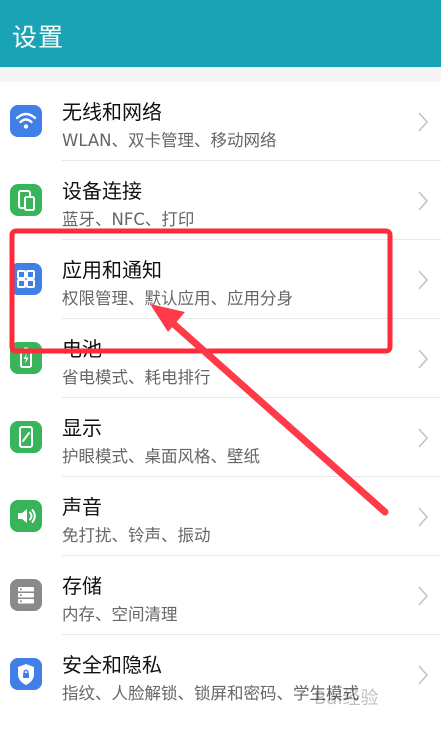  Describe the element at coordinates (220, 358) in the screenshot. I see `settings-item-battery: 电池 省电模式、耗电排行` at that location.